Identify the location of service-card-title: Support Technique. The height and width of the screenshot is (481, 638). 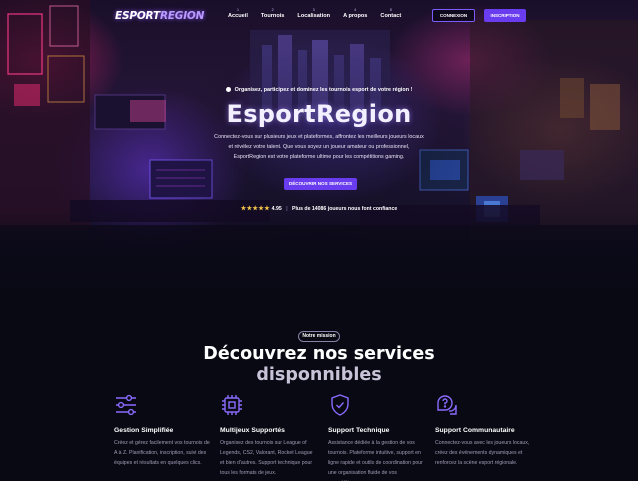
(359, 430).